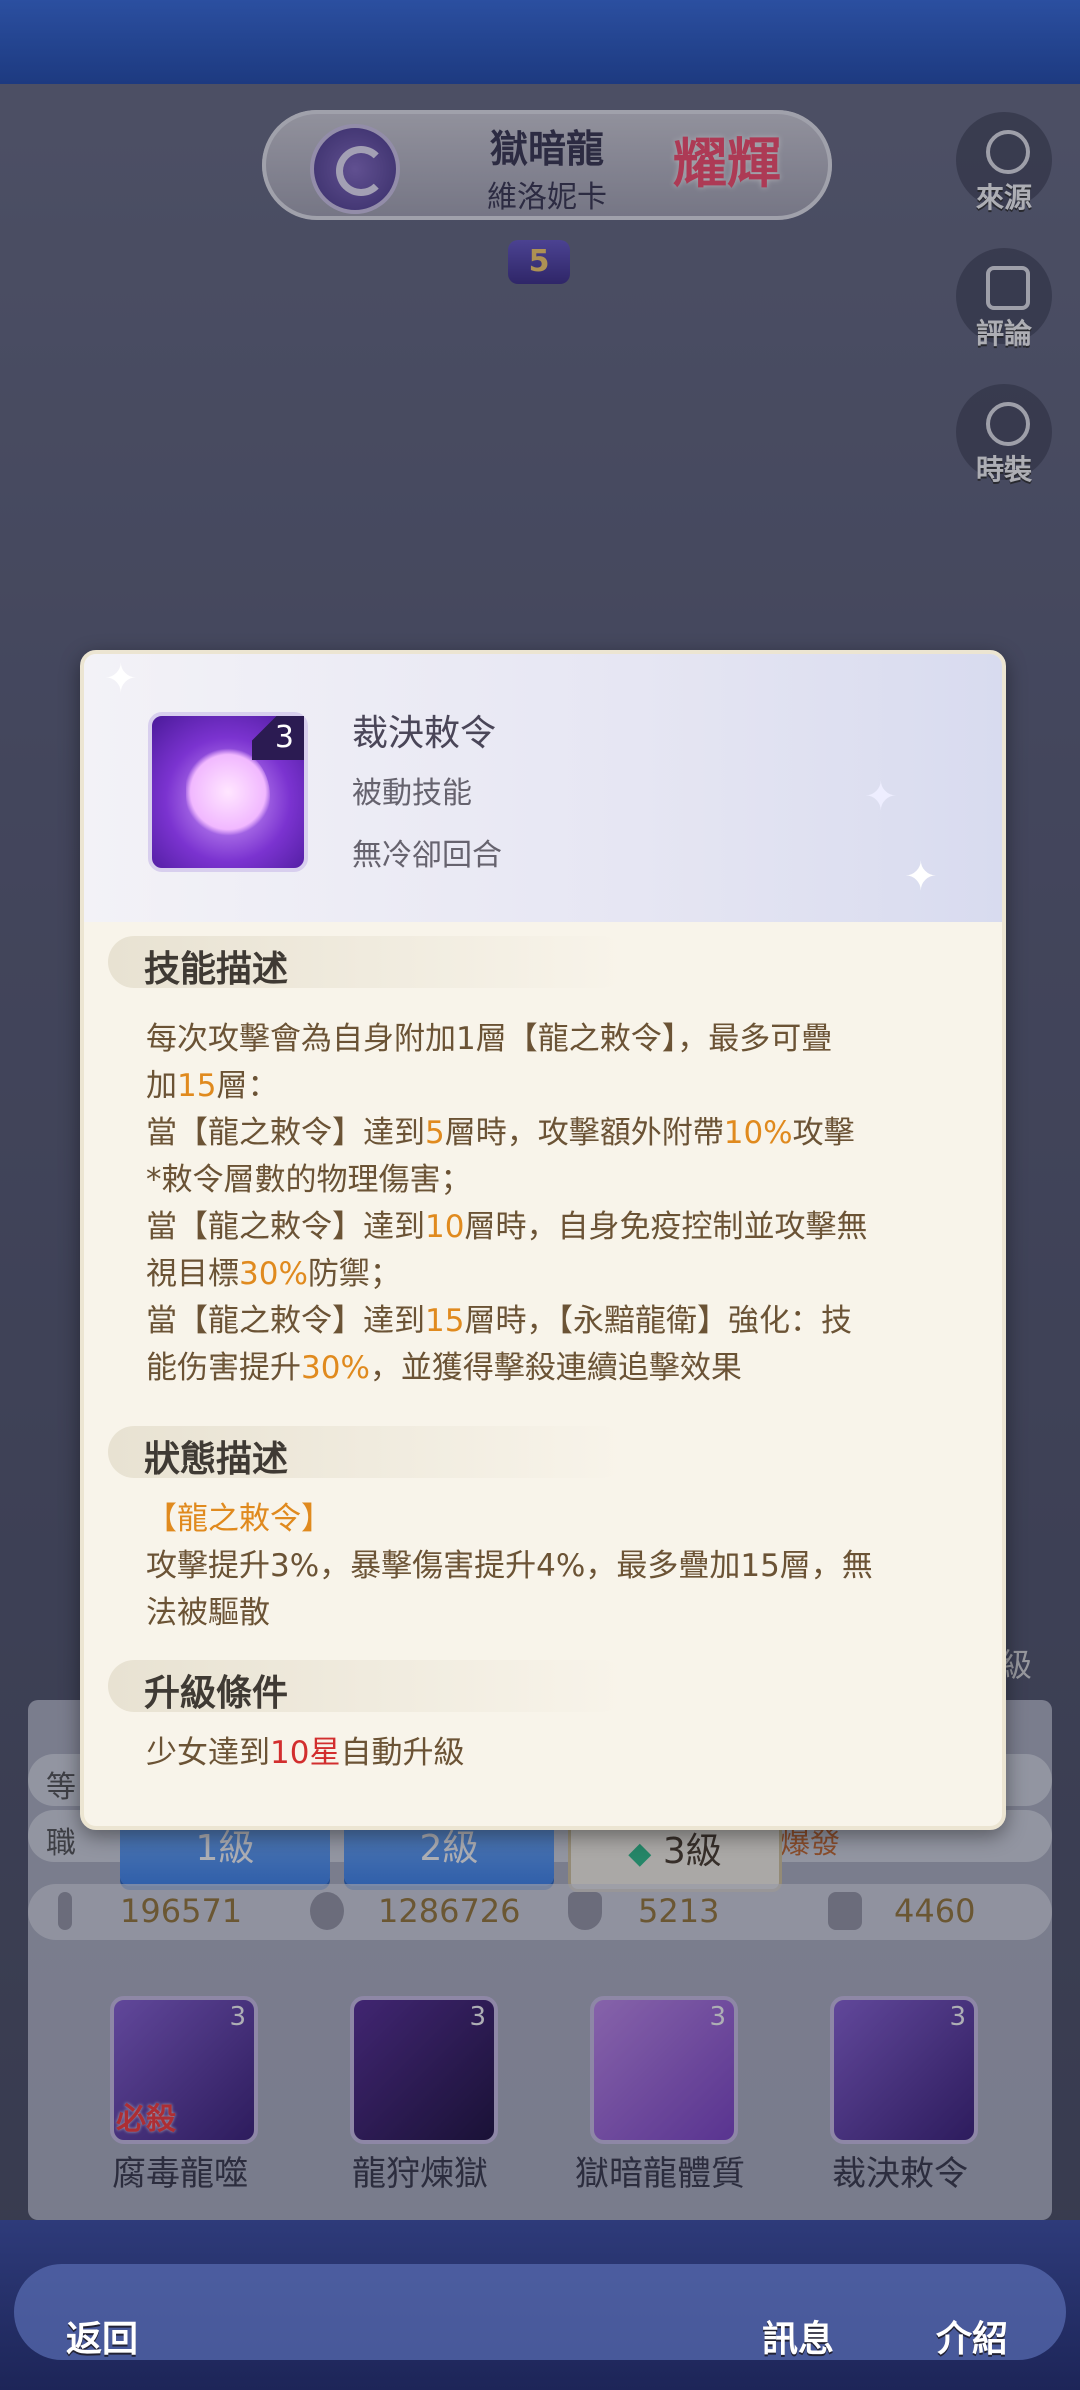 The height and width of the screenshot is (2390, 1080). I want to click on info-button: 訊息, so click(798, 2336).